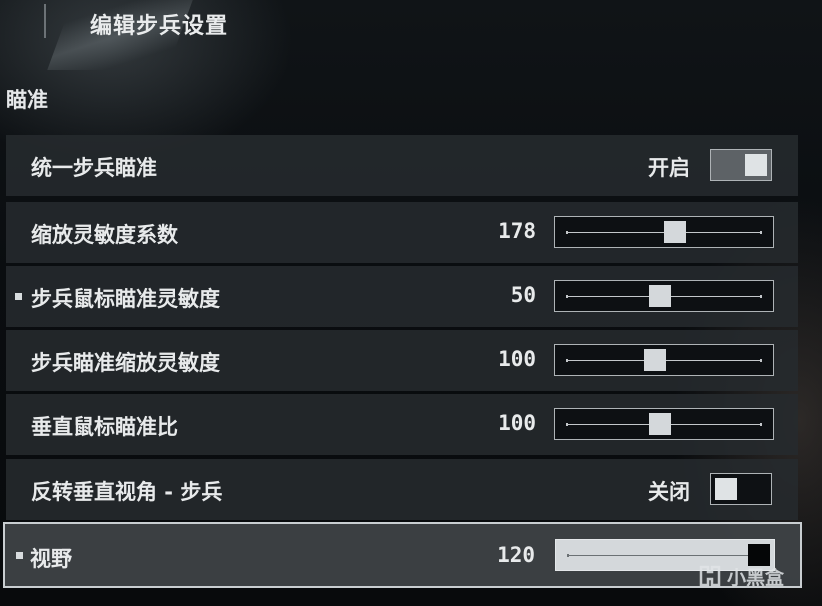 Image resolution: width=822 pixels, height=606 pixels. I want to click on watermark-text: 小黑盒, so click(756, 577).